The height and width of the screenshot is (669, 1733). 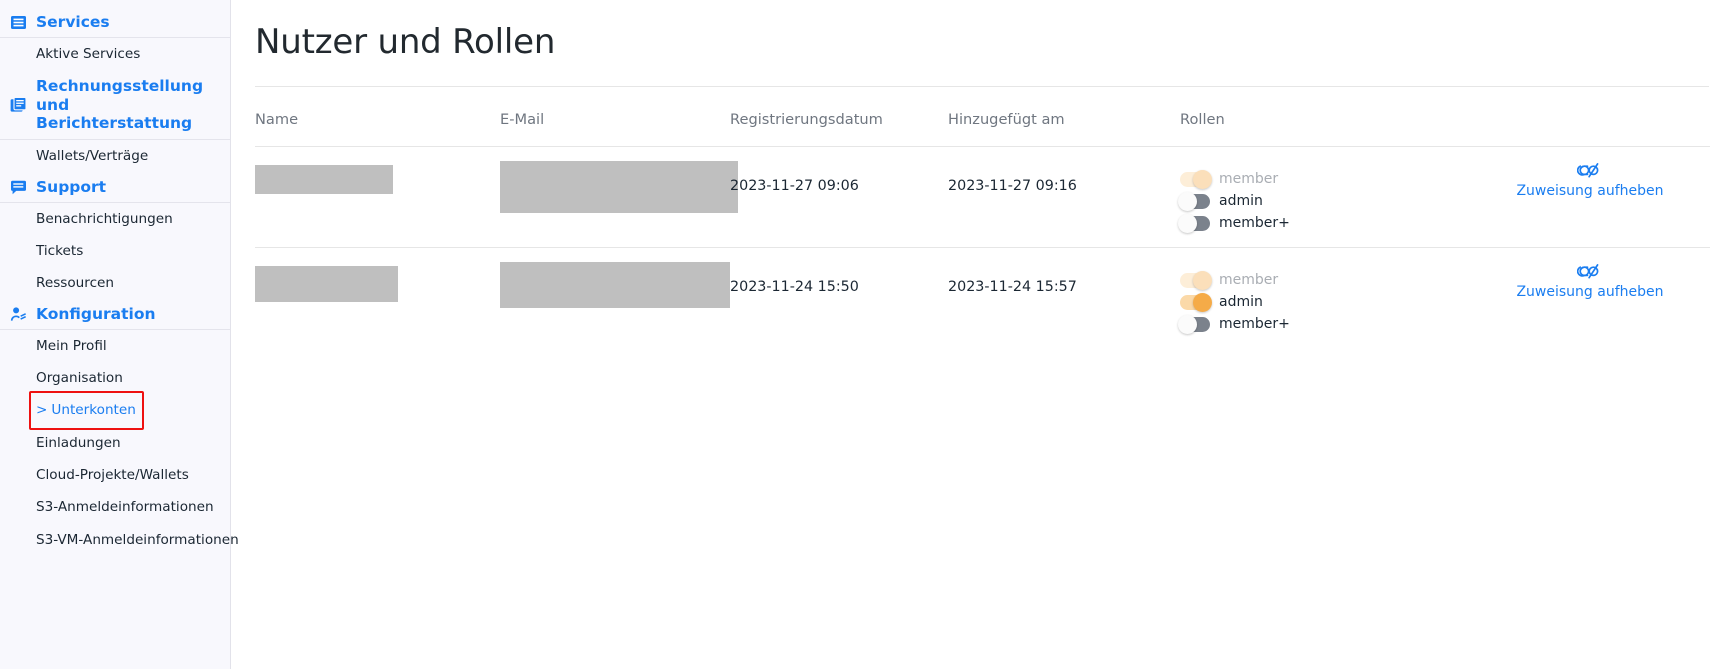 I want to click on role-label: member+, so click(x=1254, y=324).